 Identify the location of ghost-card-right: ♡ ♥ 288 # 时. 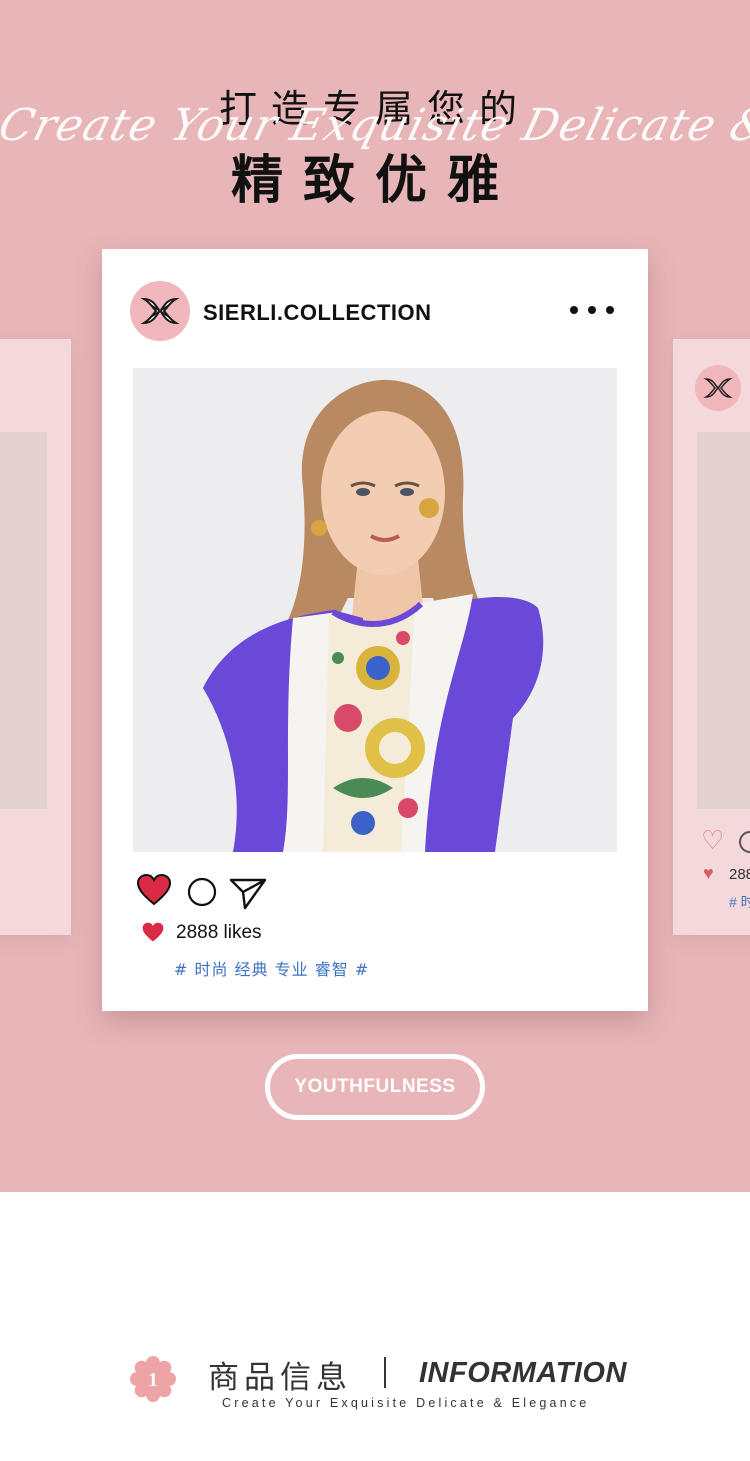
(711, 637).